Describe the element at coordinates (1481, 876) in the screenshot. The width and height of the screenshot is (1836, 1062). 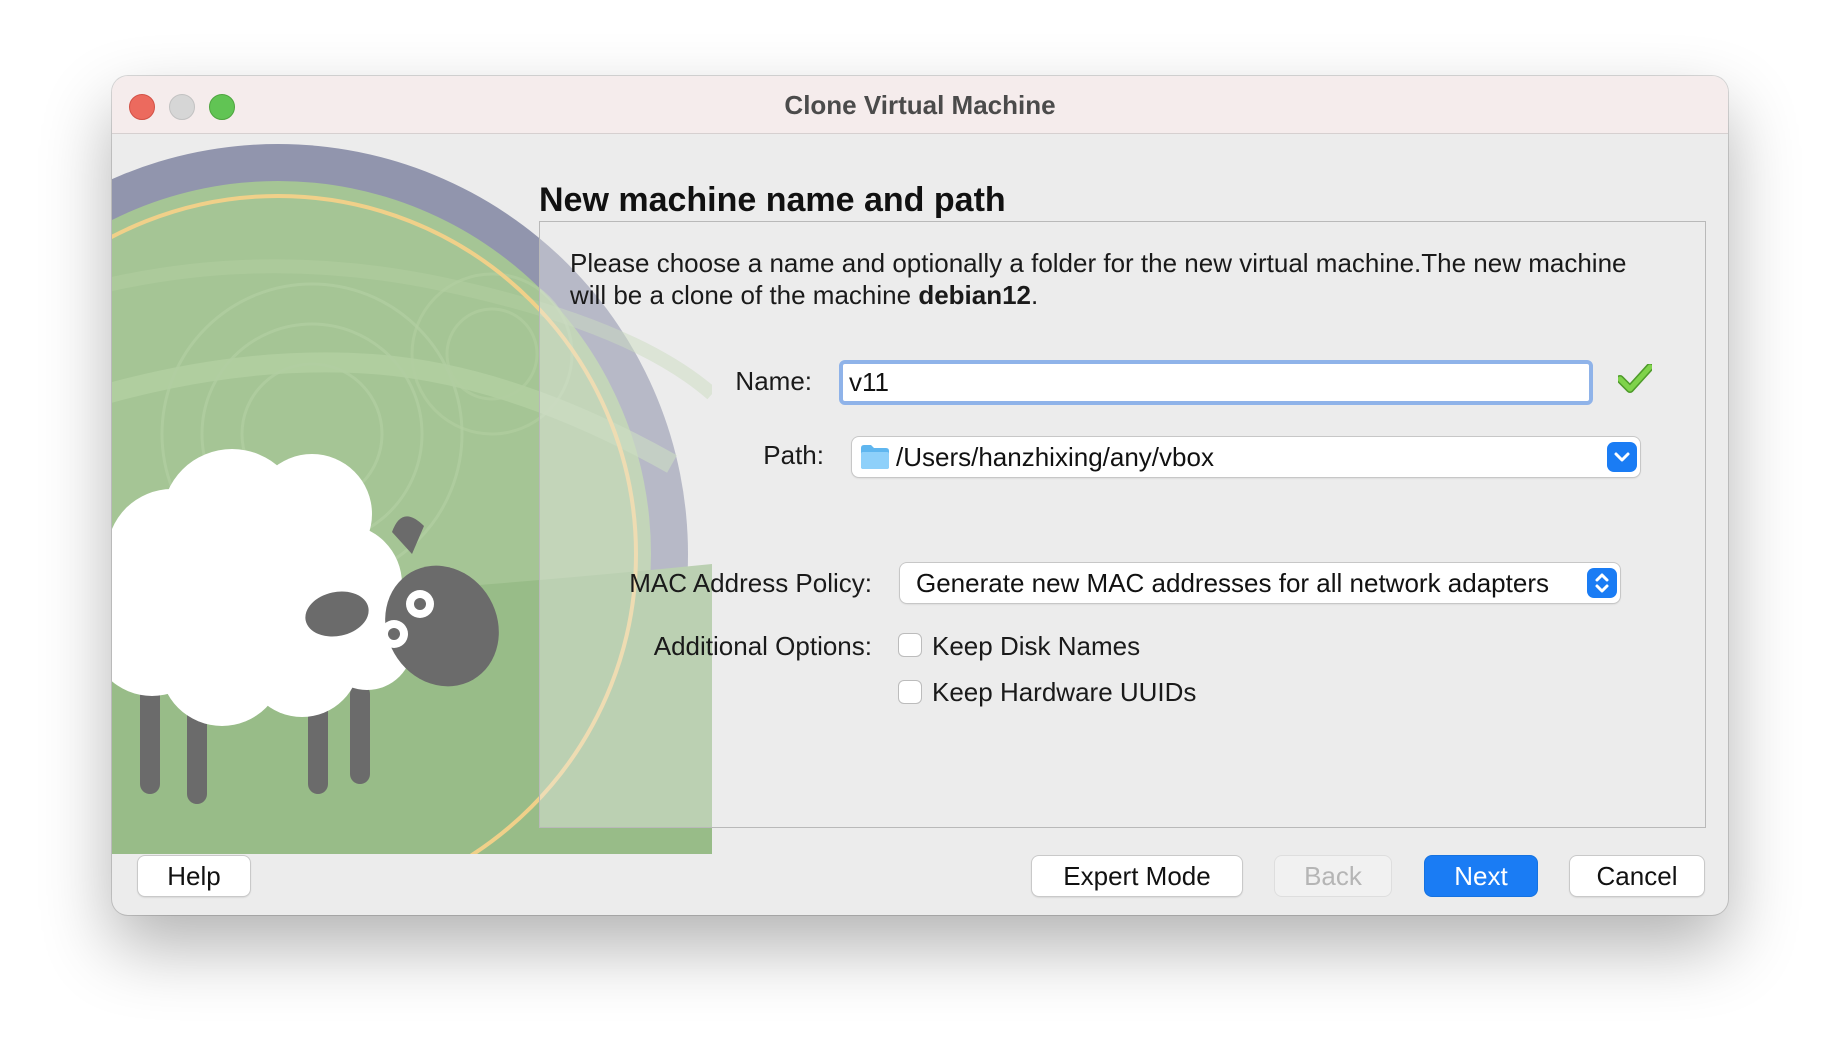
I see `next-button: Next` at that location.